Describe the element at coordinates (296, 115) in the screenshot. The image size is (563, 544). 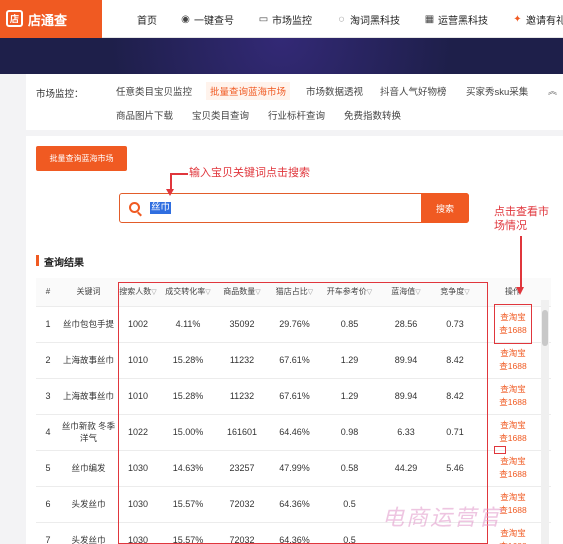
I see `subnav-item-benchmark: 行业标杆查询` at that location.